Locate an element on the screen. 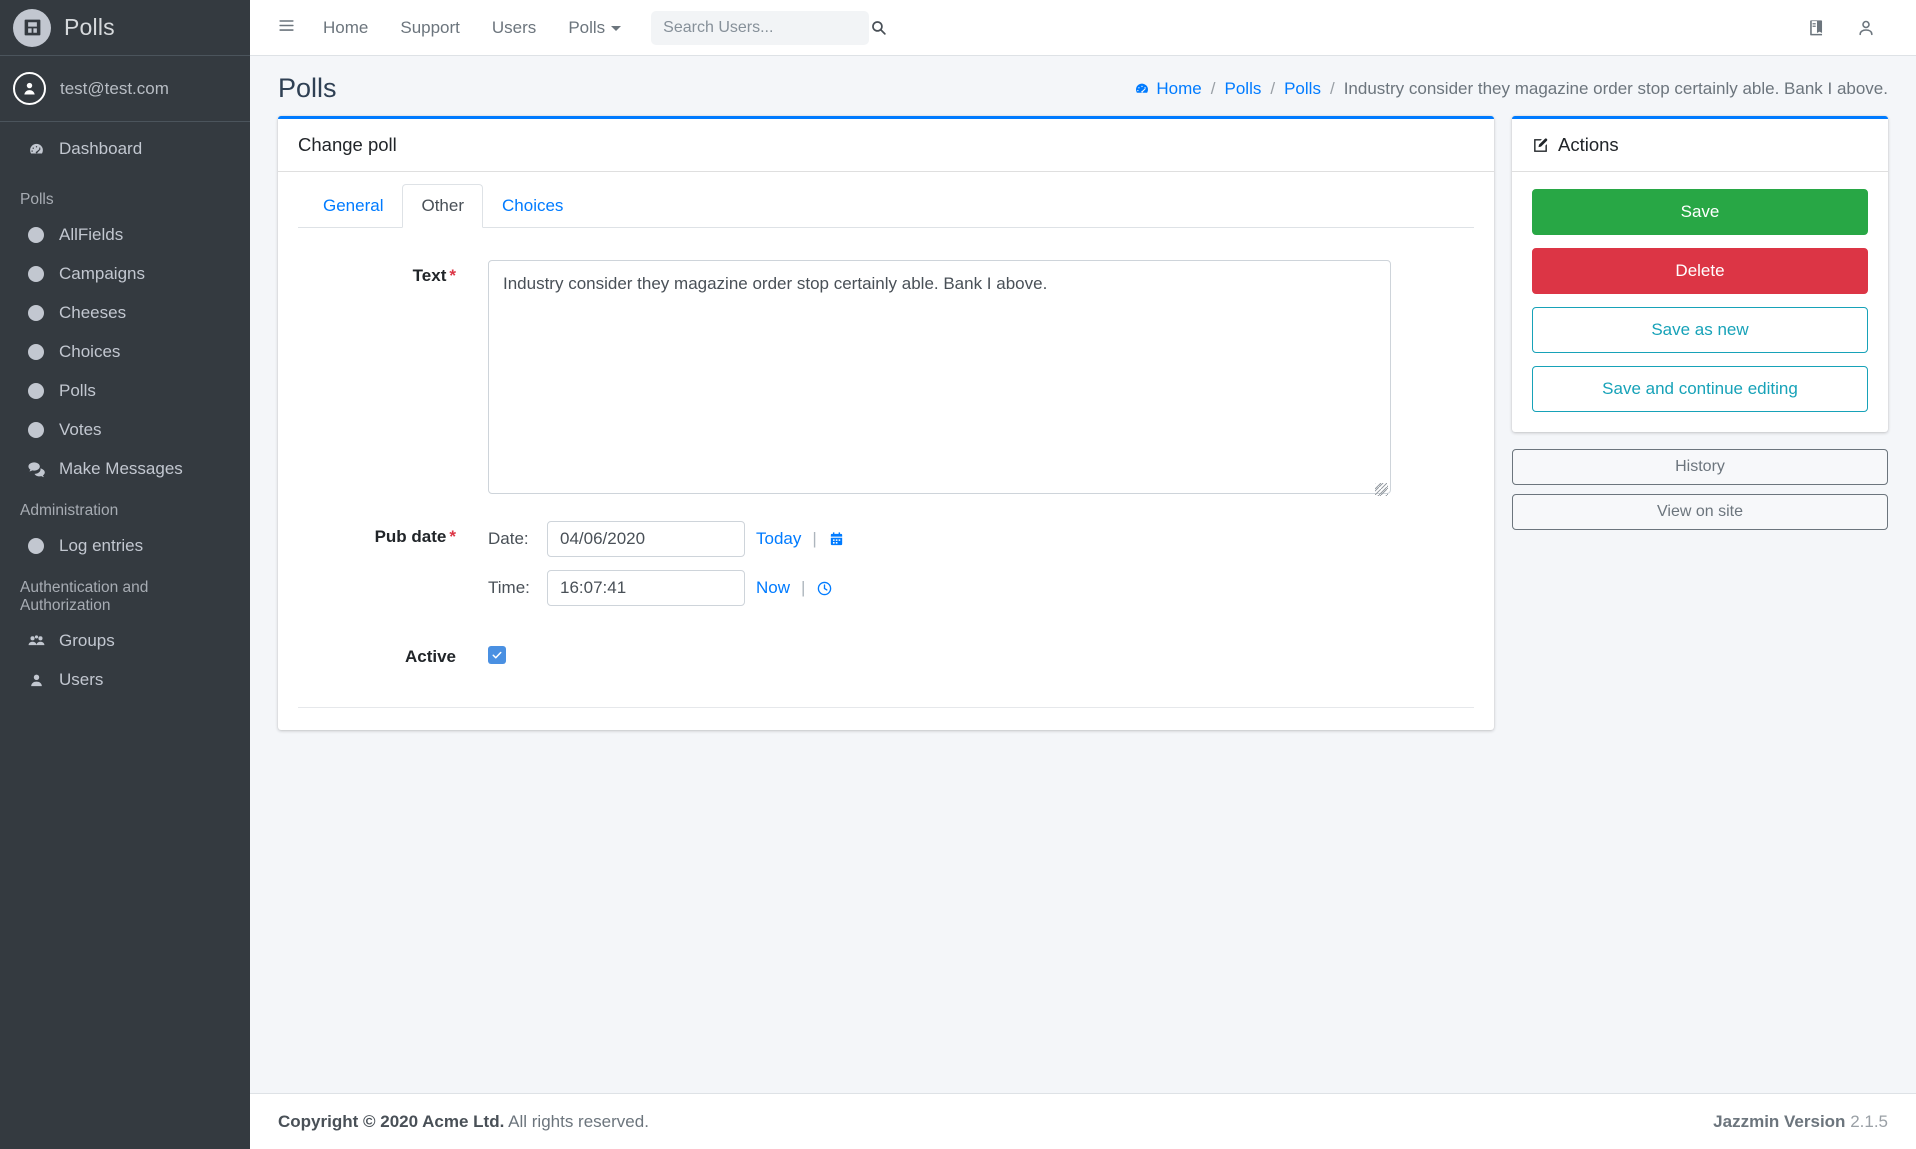  field-label-text-value: Text is located at coordinates (429, 275).